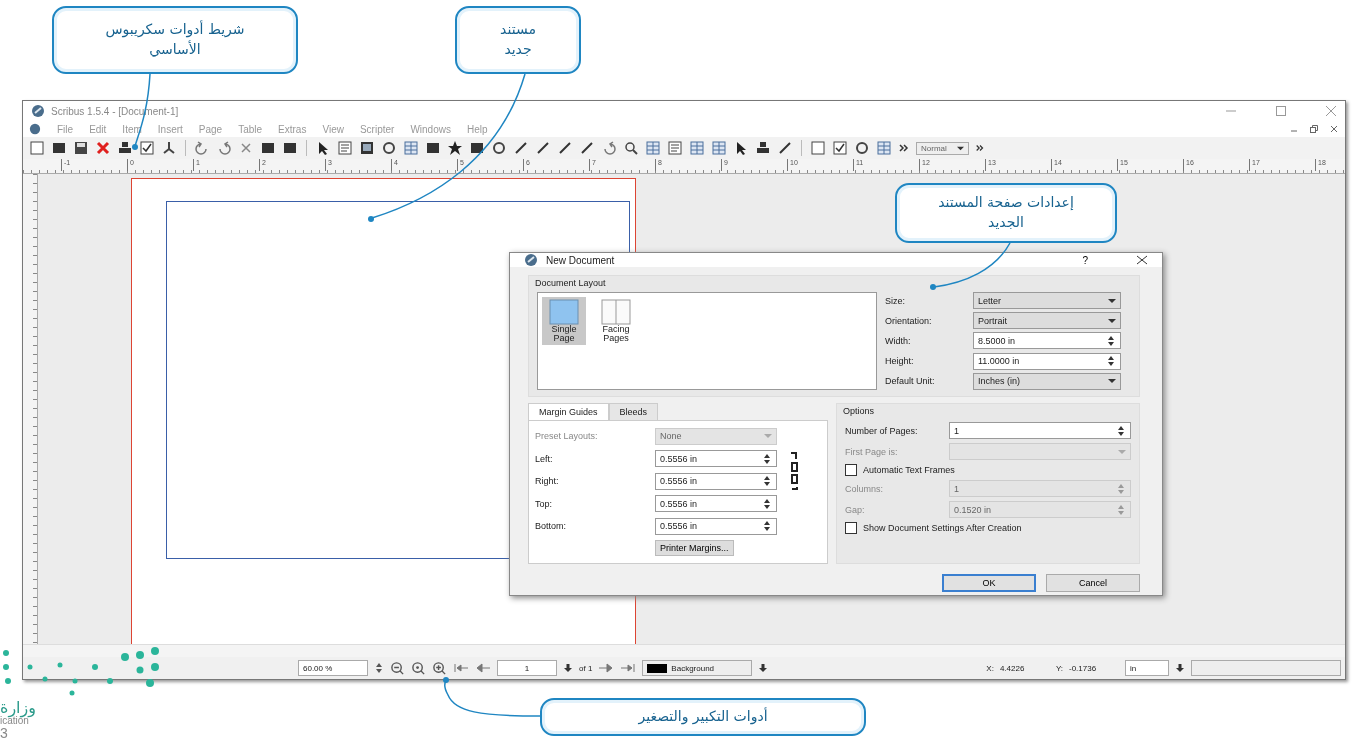 The height and width of the screenshot is (753, 1356). What do you see at coordinates (521, 148) in the screenshot?
I see `line-icon` at bounding box center [521, 148].